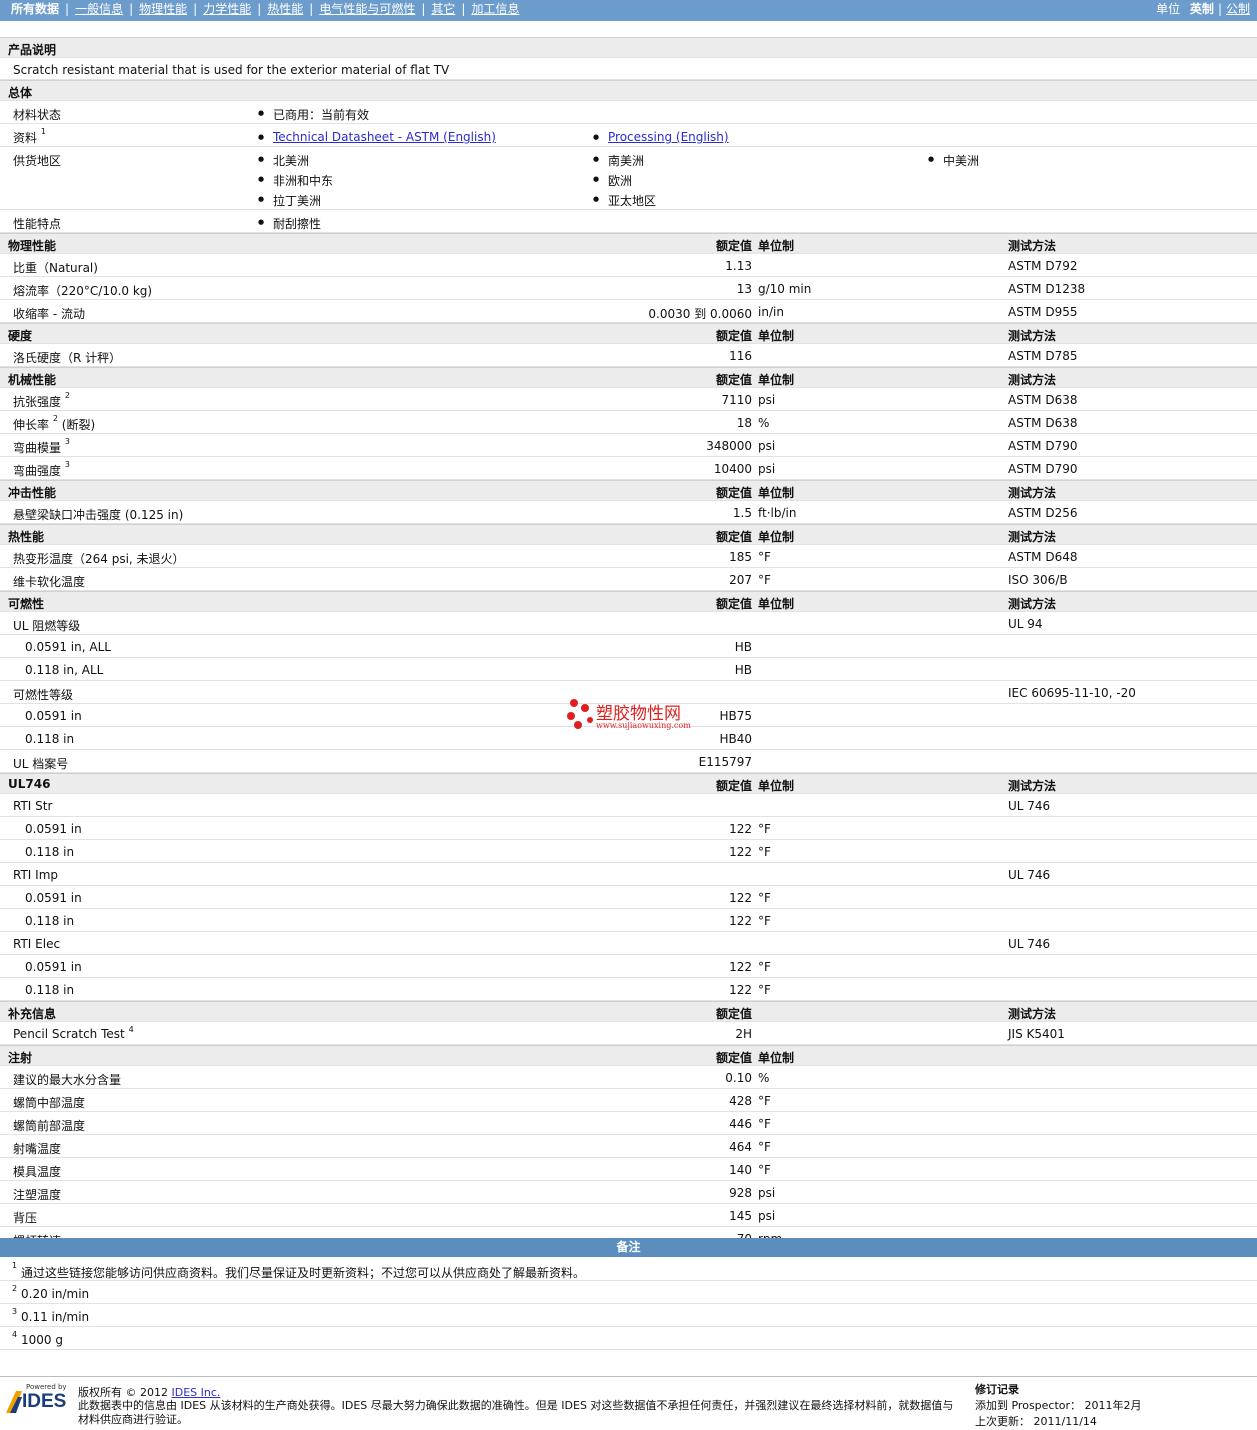 This screenshot has height=1430, width=1257. I want to click on regions-row: 供货地区 北美洲 南美洲 中美洲 非洲和中东 欧洲 拉丁美洲 亚太地区, so click(628, 178).